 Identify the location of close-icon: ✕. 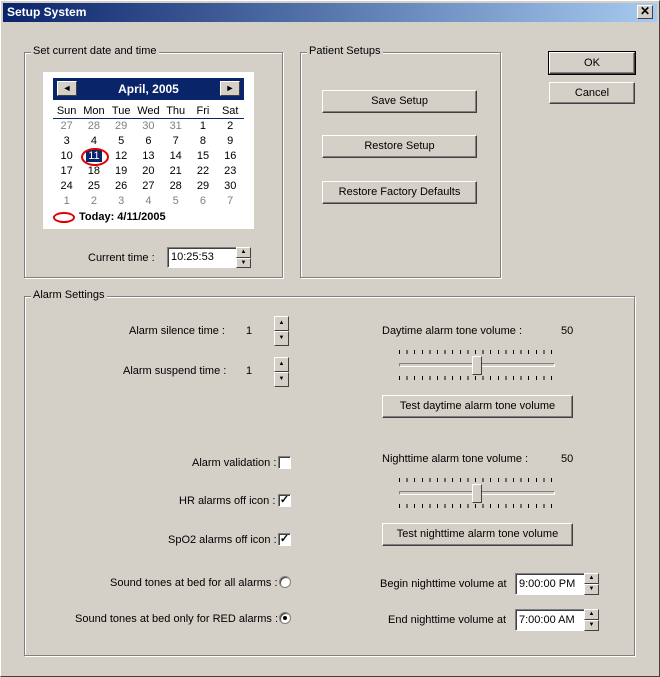
(645, 12).